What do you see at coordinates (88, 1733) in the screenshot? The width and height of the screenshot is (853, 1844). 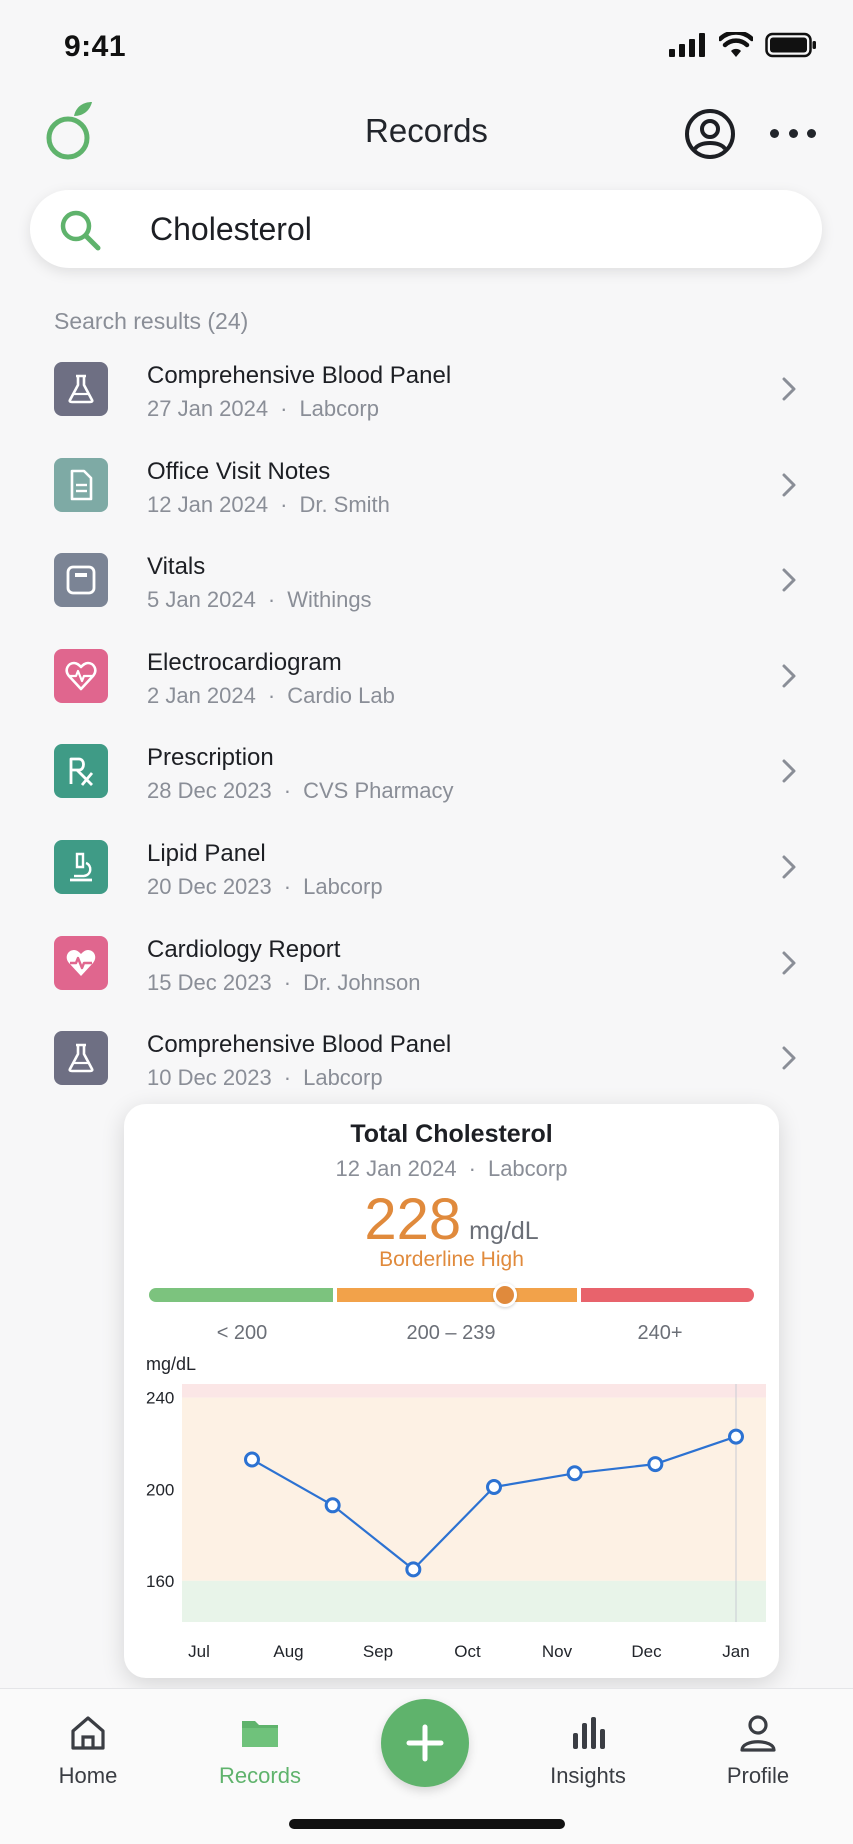 I see `home-icon` at bounding box center [88, 1733].